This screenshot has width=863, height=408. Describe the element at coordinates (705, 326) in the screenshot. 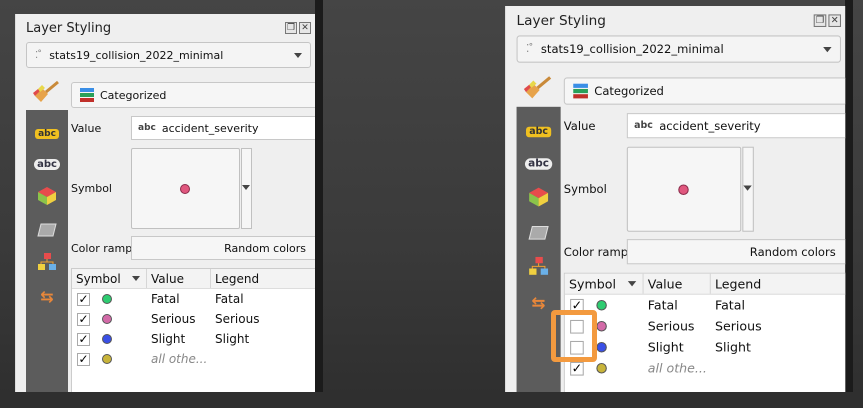

I see `category-row: Serious Serious` at that location.